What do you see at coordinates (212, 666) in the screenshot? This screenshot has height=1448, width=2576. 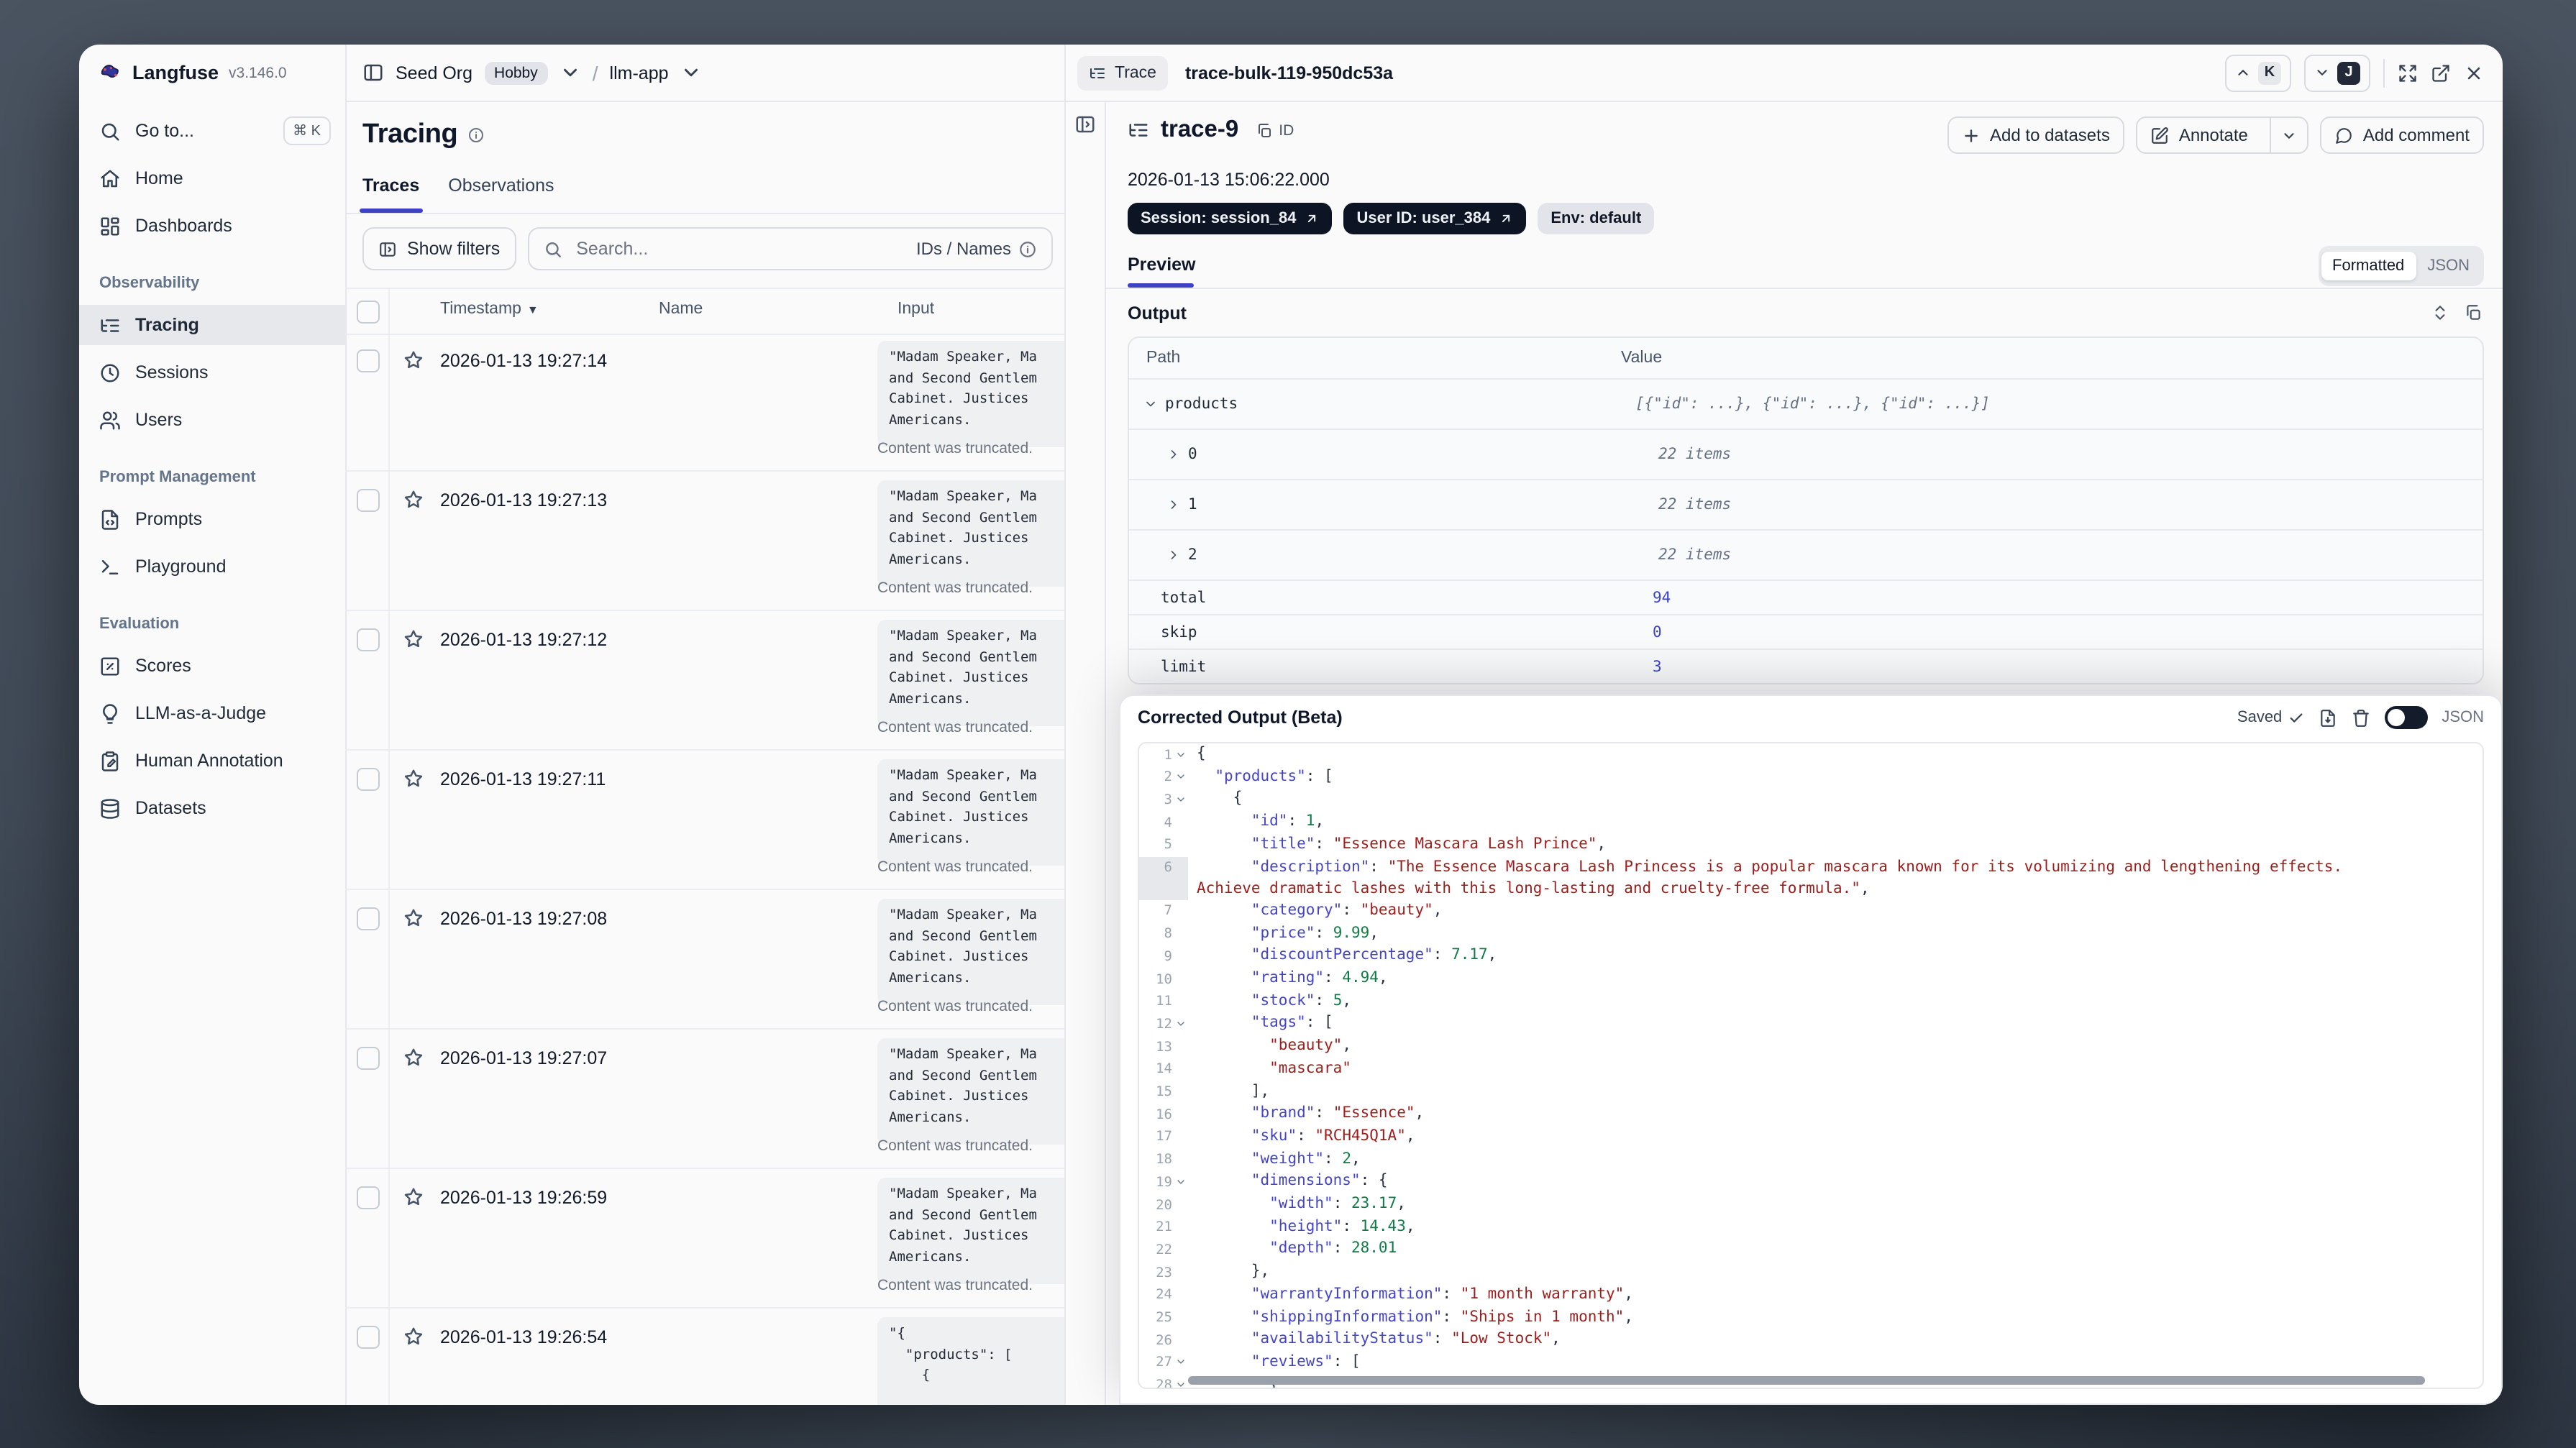 I see `sidebar-item-scores: Scores` at bounding box center [212, 666].